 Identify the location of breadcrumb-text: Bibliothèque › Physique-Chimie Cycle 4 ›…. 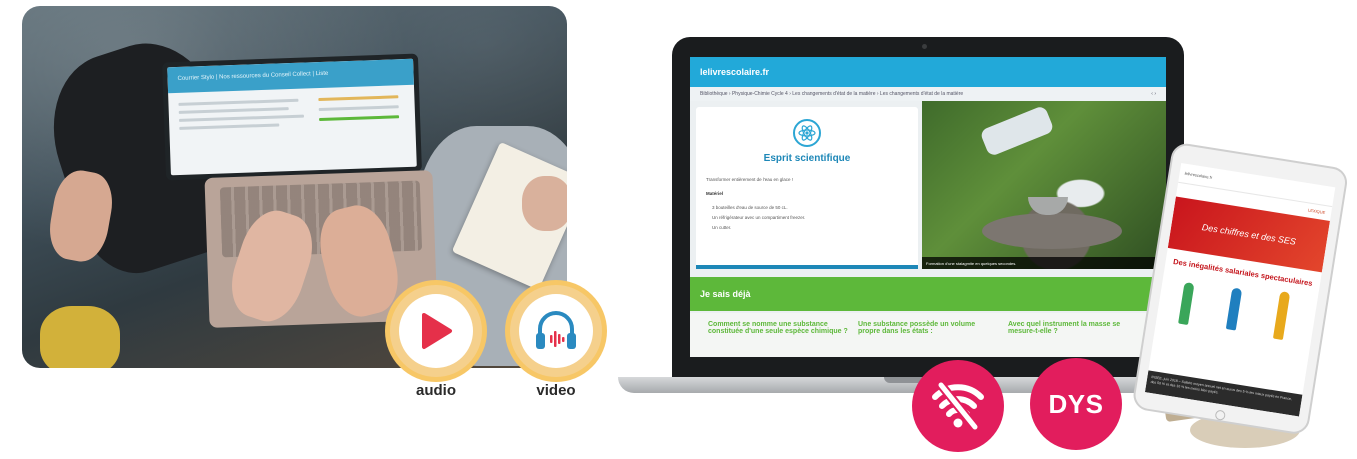
(831, 94).